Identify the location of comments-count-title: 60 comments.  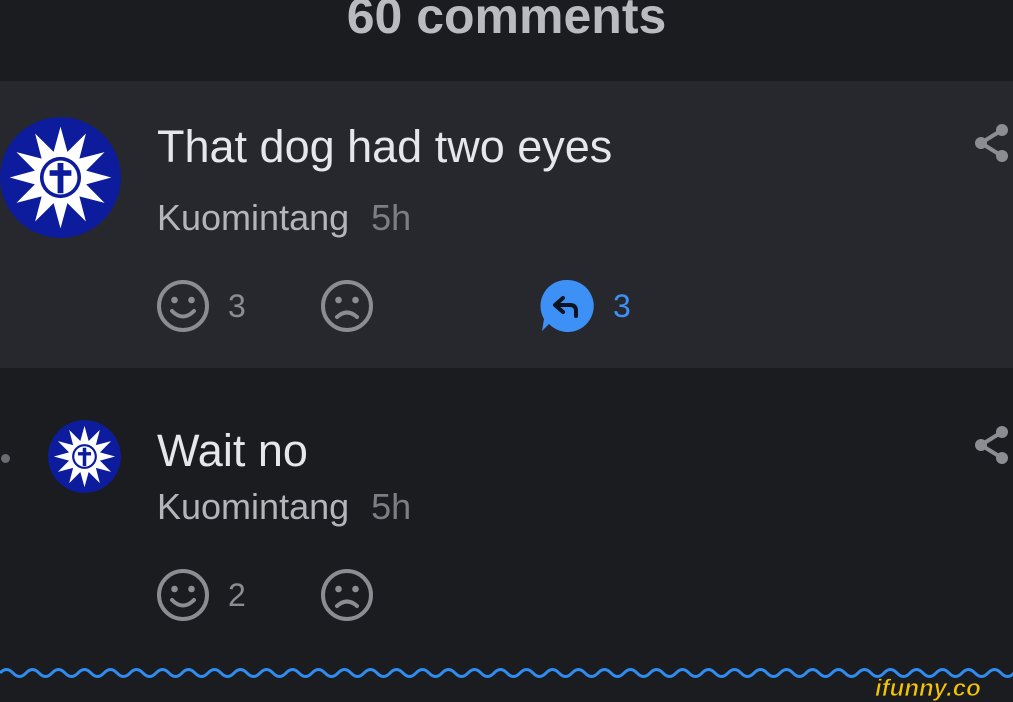
(506, 22).